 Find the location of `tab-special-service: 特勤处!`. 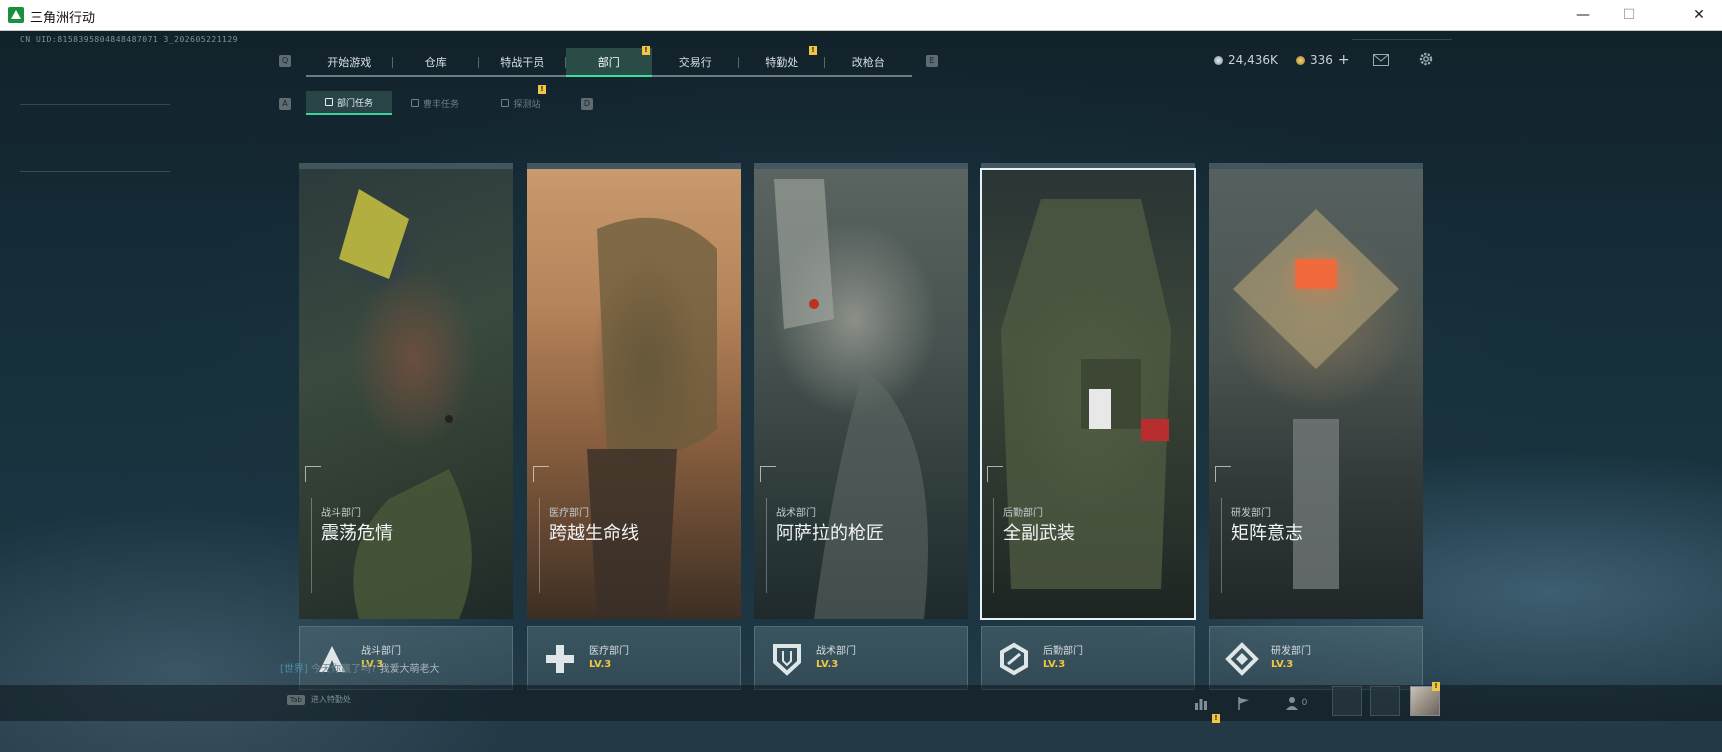

tab-special-service: 特勤处! is located at coordinates (782, 60).